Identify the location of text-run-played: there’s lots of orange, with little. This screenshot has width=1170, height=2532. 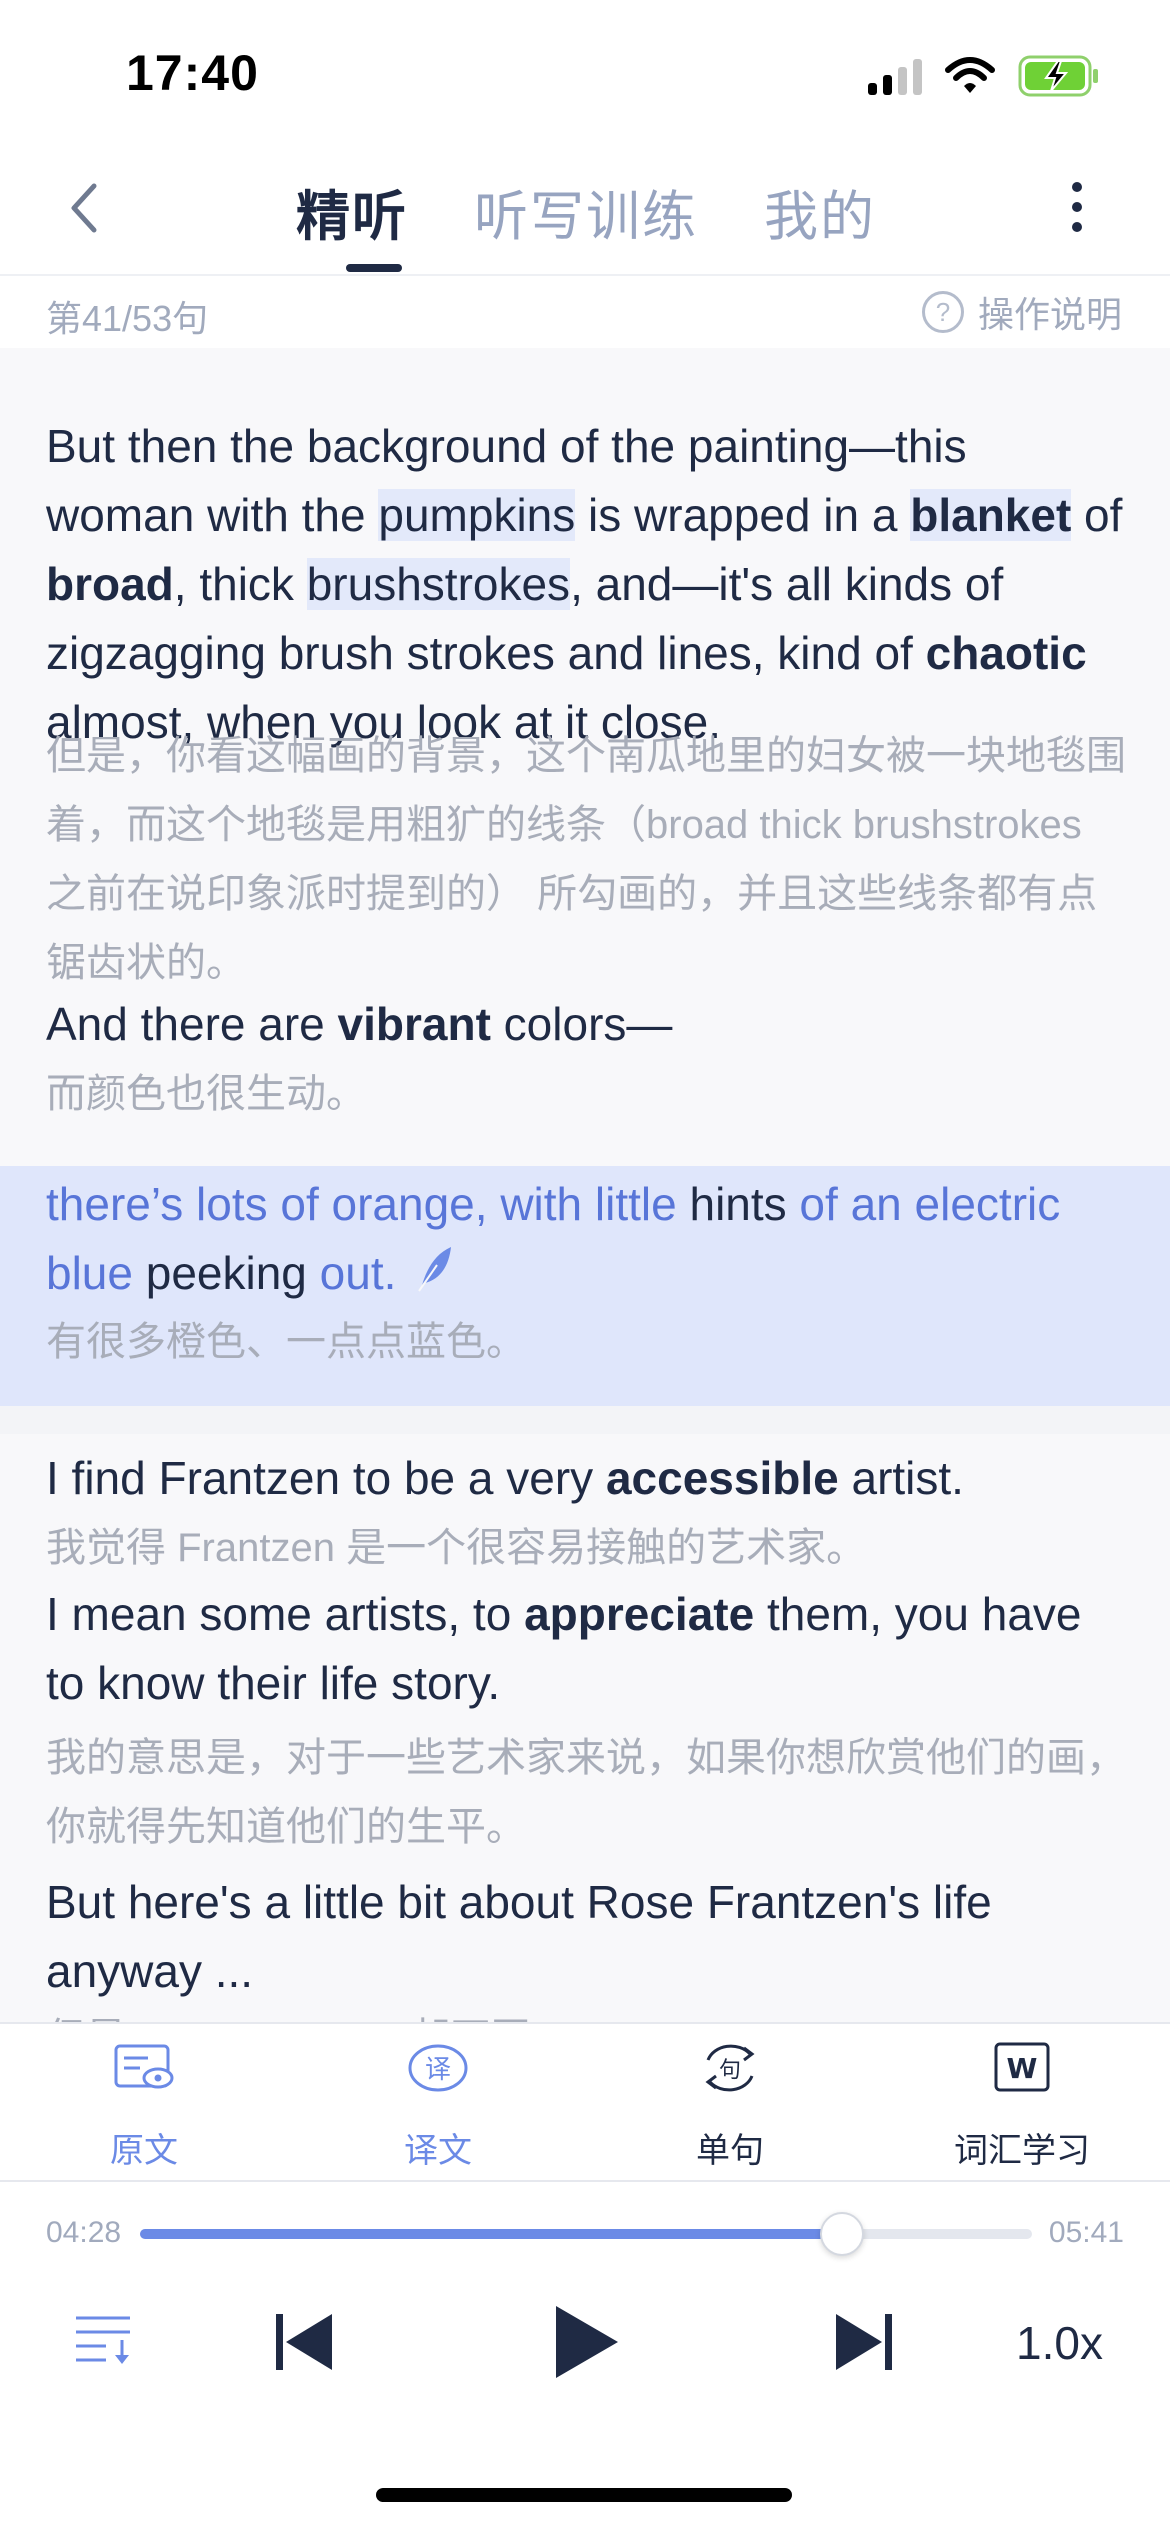
(368, 1204).